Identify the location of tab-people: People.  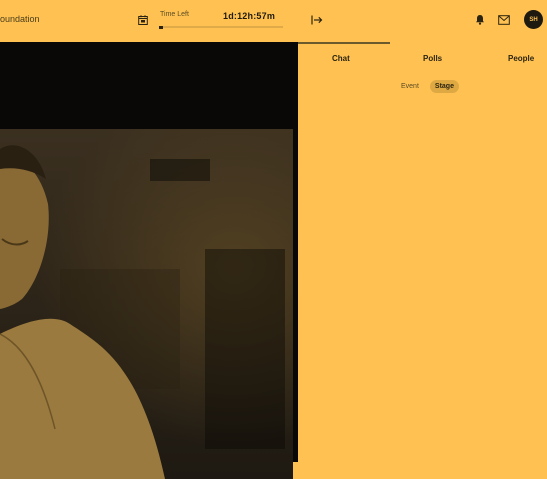
(521, 58).